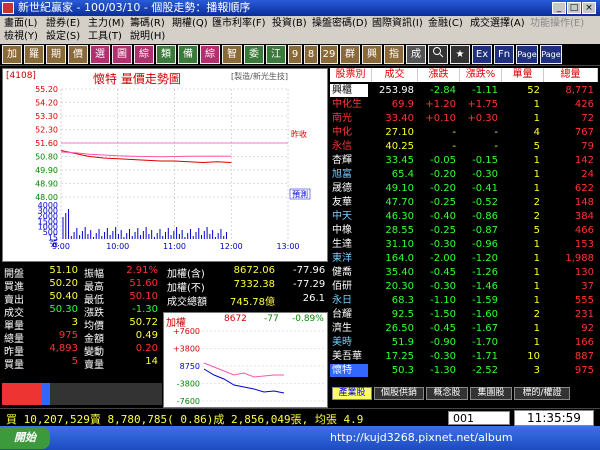  I want to click on tb-trade: 成, so click(416, 54).